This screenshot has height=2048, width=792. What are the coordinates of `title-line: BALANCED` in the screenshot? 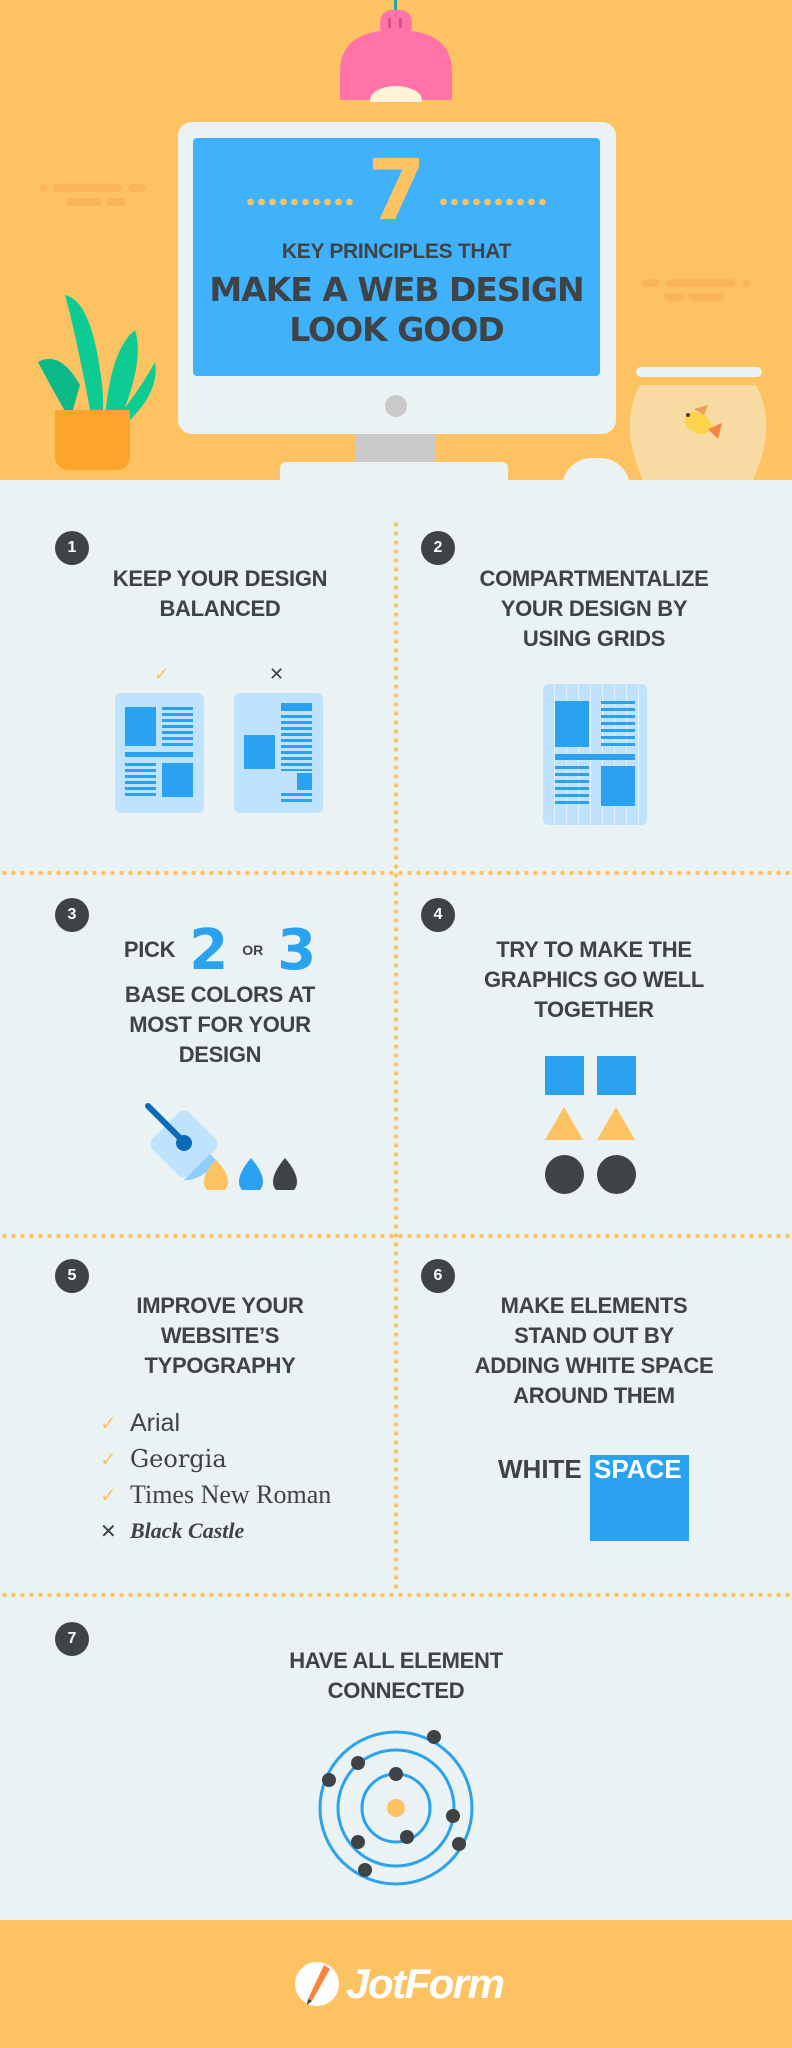 It's located at (220, 608).